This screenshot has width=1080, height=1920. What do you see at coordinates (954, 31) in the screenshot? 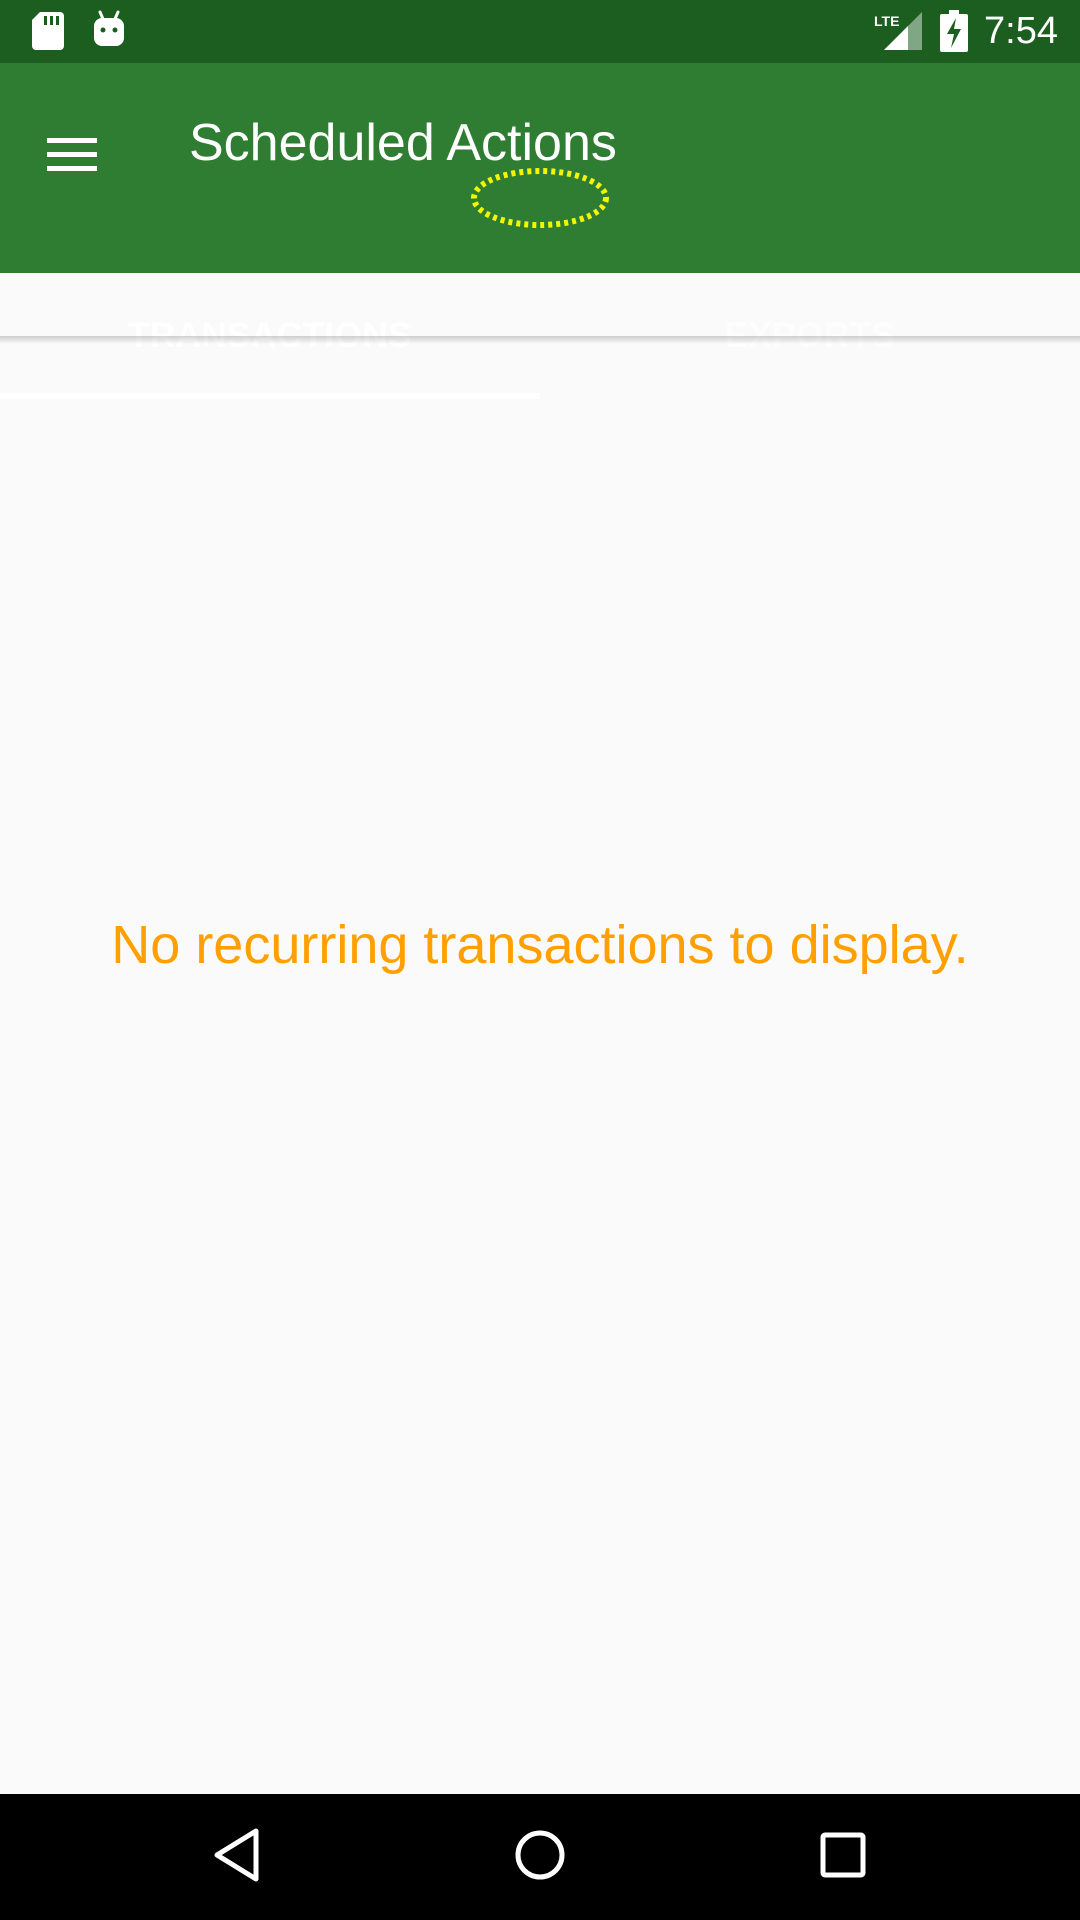
I see `battery-charging-icon` at bounding box center [954, 31].